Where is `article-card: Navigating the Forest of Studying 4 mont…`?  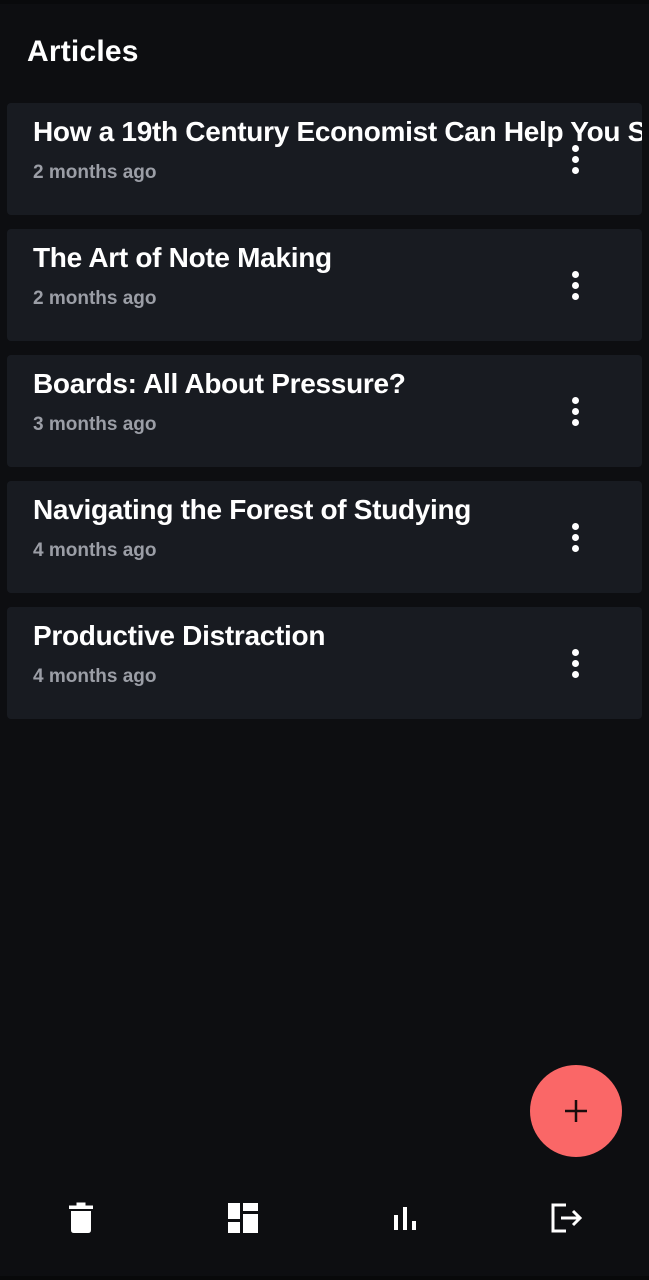 article-card: Navigating the Forest of Studying 4 mont… is located at coordinates (324, 537).